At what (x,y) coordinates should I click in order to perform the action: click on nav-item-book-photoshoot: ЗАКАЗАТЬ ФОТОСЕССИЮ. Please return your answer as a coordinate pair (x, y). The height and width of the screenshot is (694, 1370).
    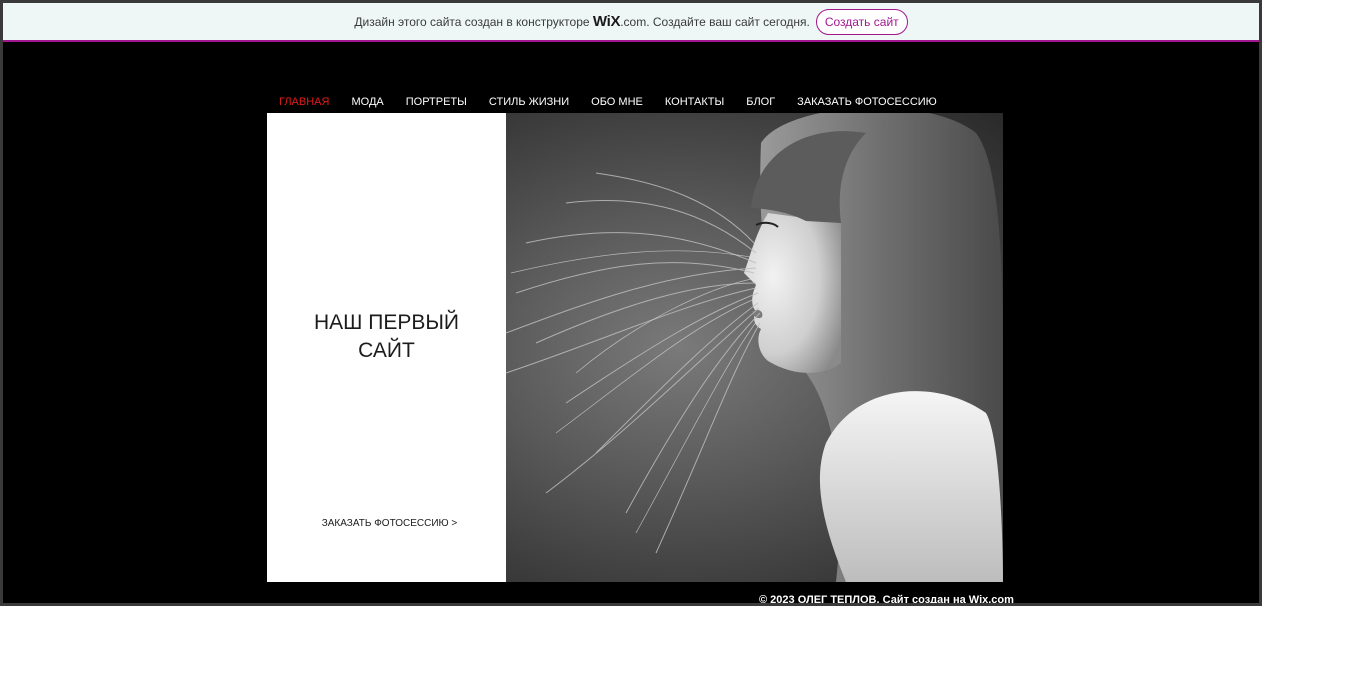
    Looking at the image, I should click on (867, 102).